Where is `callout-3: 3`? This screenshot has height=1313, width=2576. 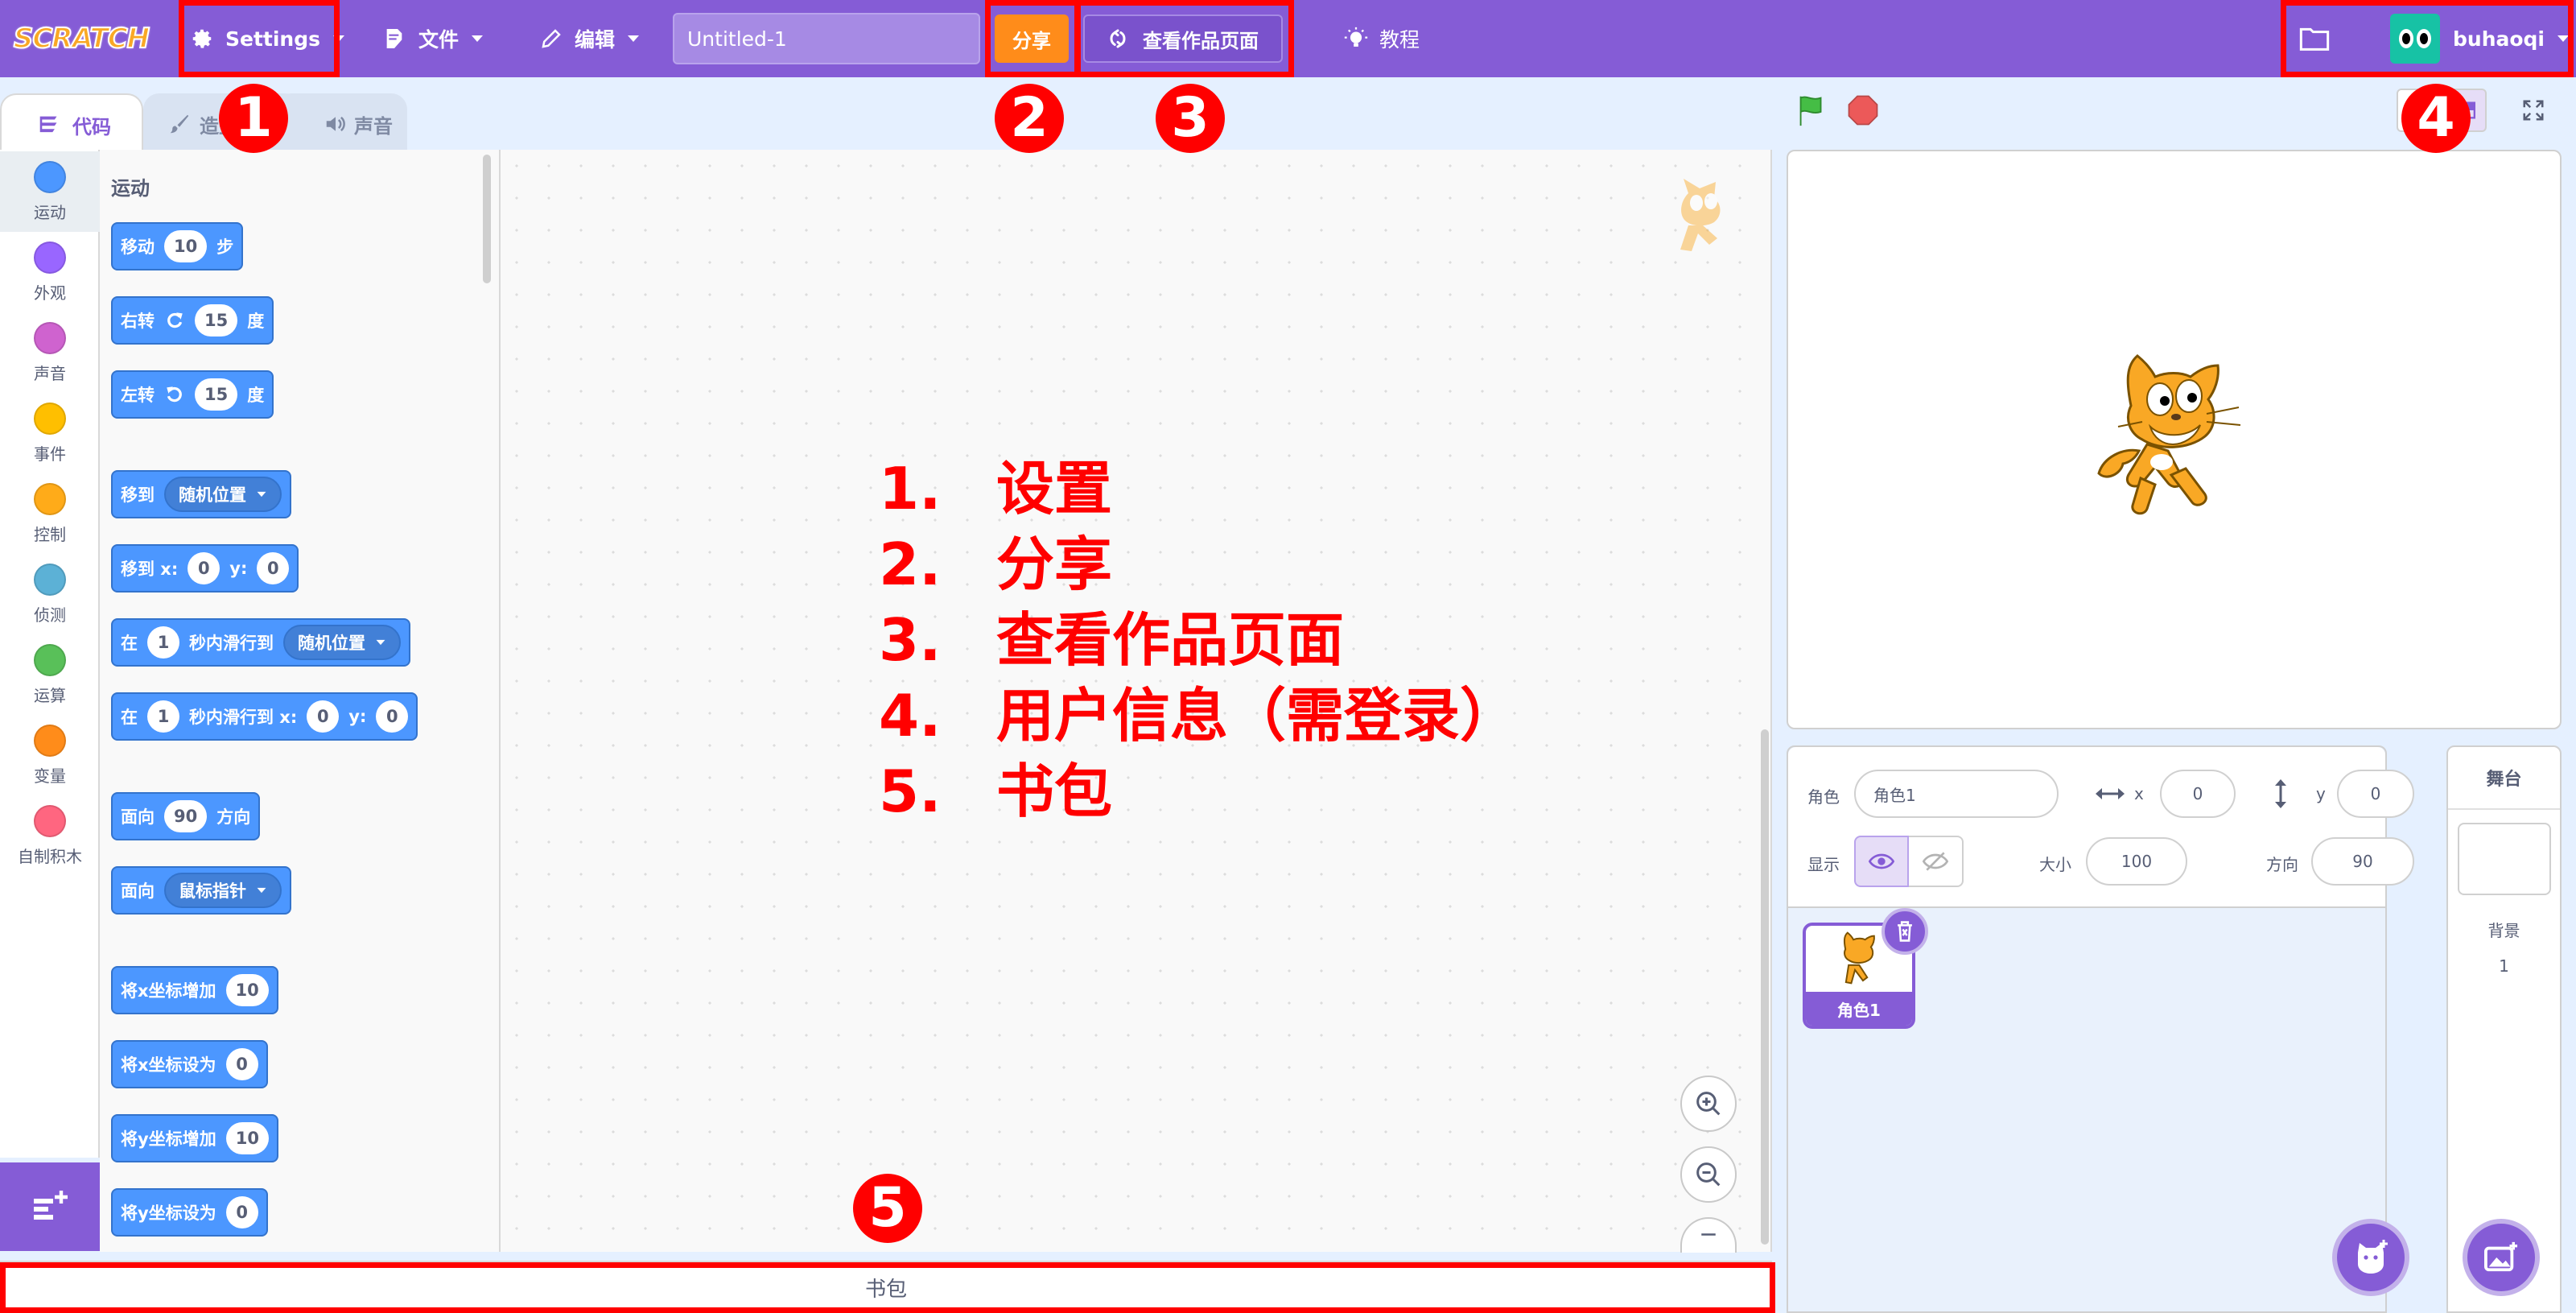
callout-3: 3 is located at coordinates (1190, 118).